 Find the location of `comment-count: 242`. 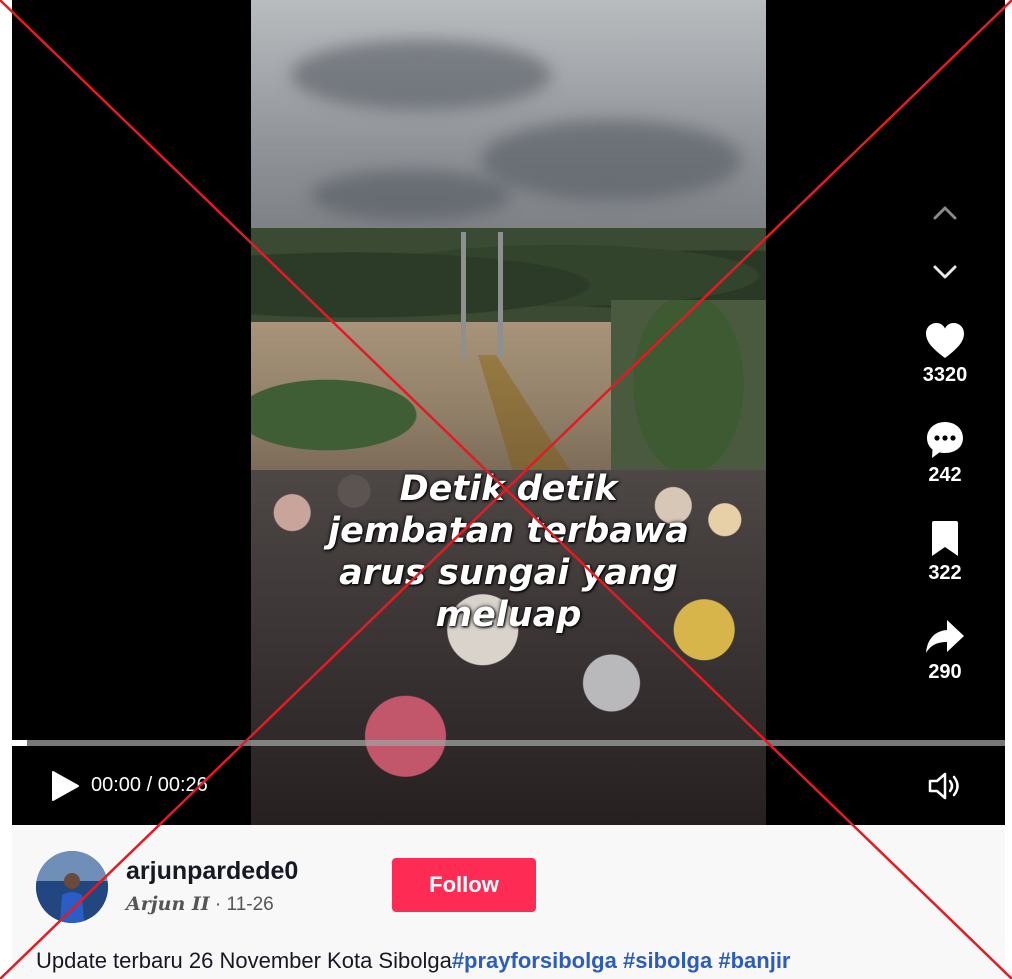

comment-count: 242 is located at coordinates (945, 475).